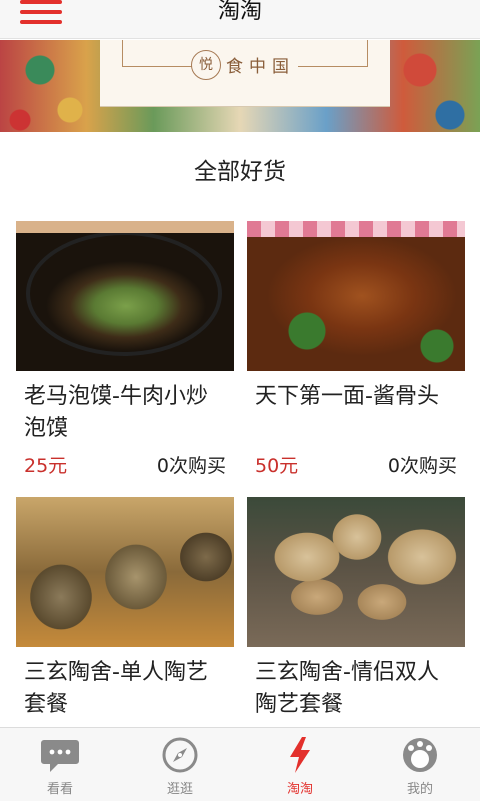 This screenshot has height=801, width=480. What do you see at coordinates (300, 755) in the screenshot?
I see `lightning-icon` at bounding box center [300, 755].